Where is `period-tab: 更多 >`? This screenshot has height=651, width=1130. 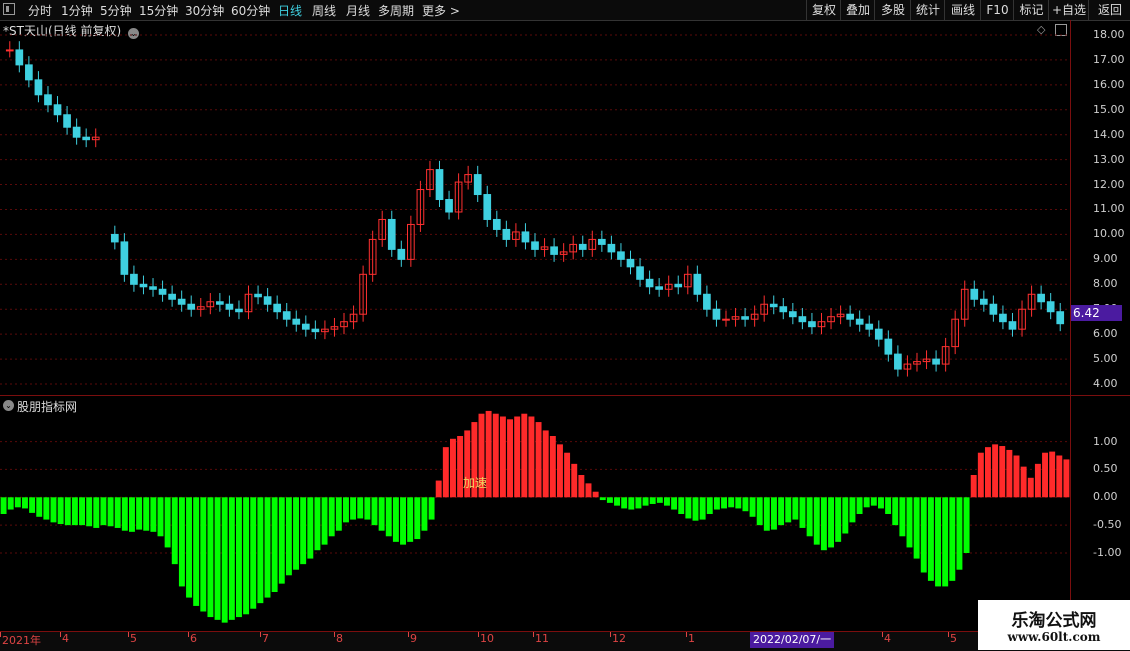
period-tab: 更多 > is located at coordinates (441, 10).